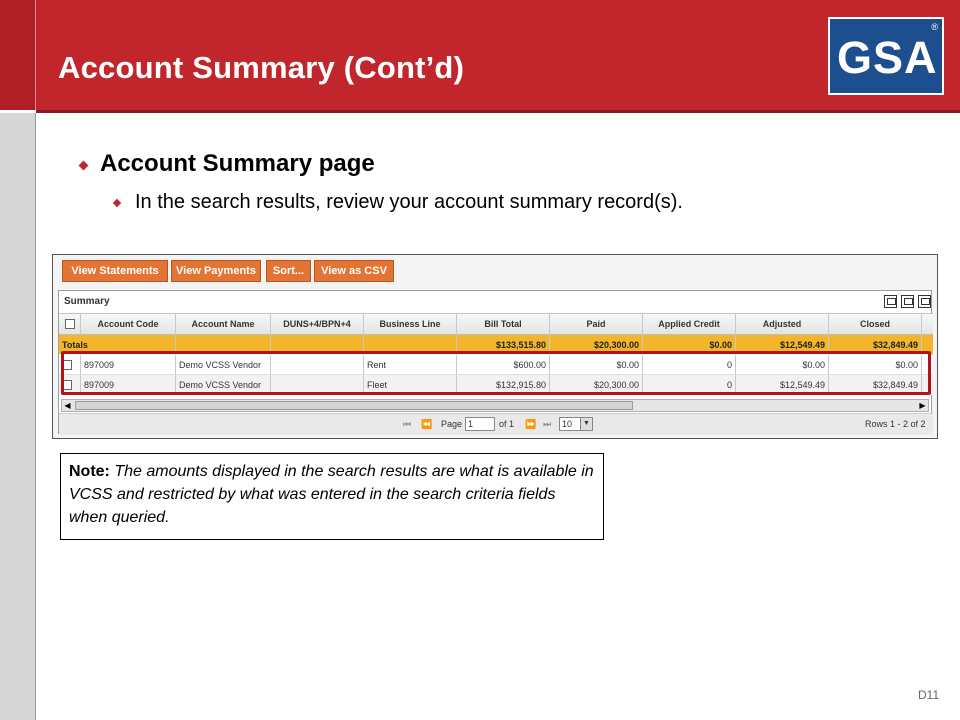 Image resolution: width=960 pixels, height=720 pixels. I want to click on note-label: Note:, so click(89, 471).